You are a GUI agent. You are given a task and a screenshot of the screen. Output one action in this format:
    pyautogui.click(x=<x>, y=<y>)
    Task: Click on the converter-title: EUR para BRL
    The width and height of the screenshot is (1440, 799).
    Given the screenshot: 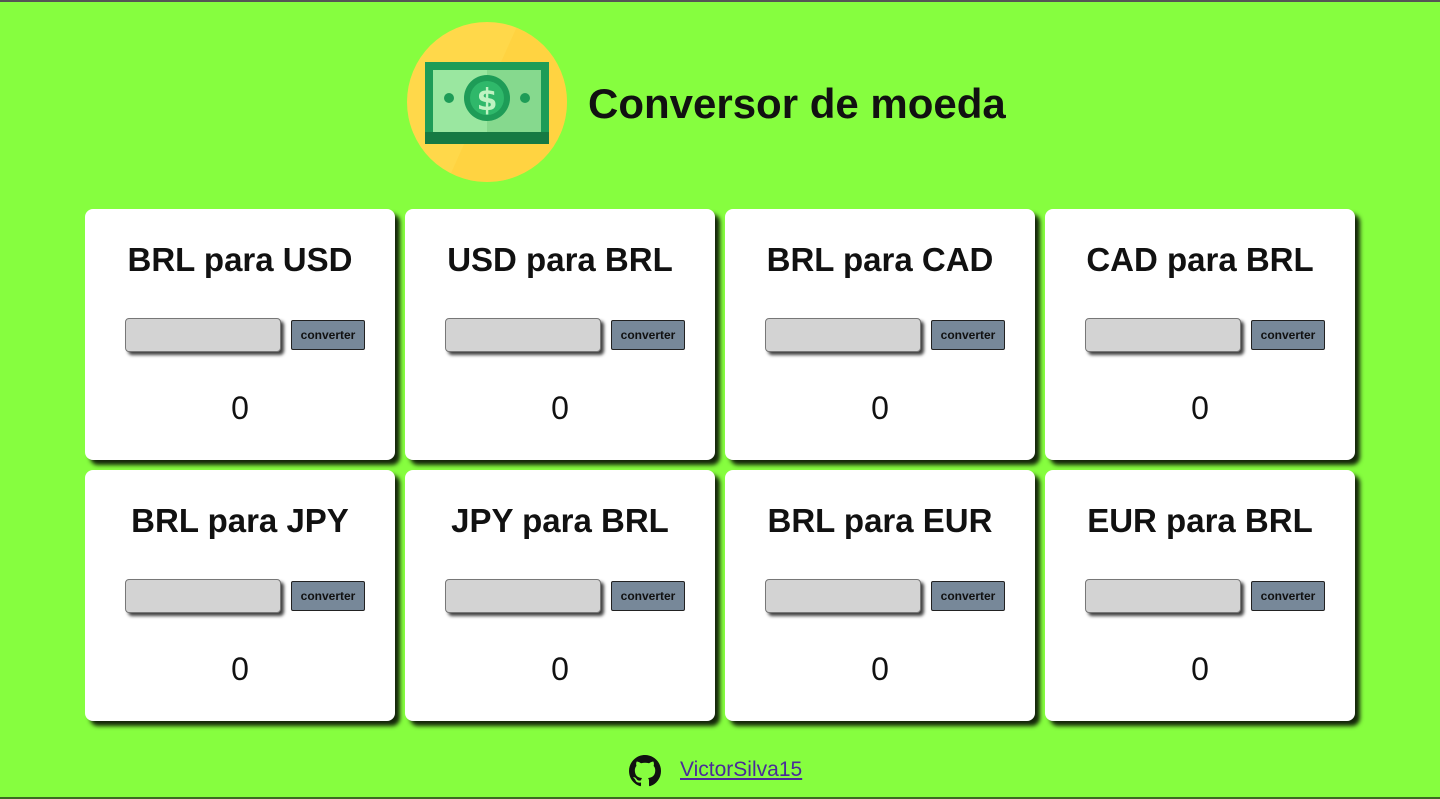 What is the action you would take?
    pyautogui.click(x=1200, y=520)
    